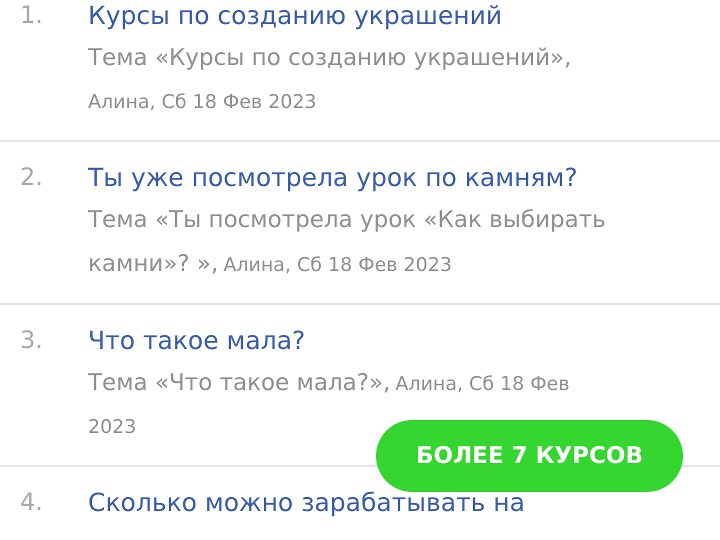 The height and width of the screenshot is (540, 720). What do you see at coordinates (32, 177) in the screenshot?
I see `item-number: 2.` at bounding box center [32, 177].